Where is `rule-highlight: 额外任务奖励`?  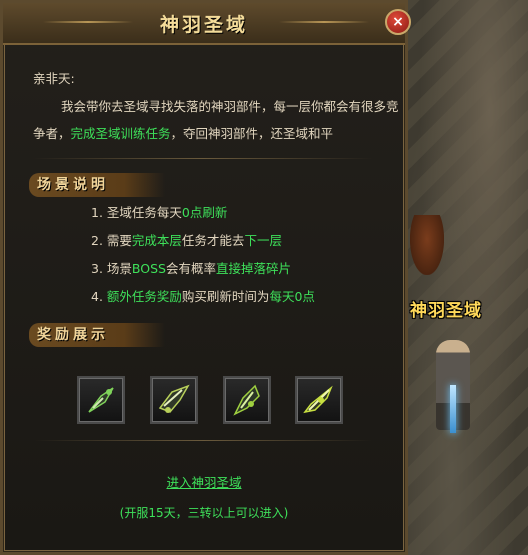 rule-highlight: 额外任务奖励 is located at coordinates (144, 296).